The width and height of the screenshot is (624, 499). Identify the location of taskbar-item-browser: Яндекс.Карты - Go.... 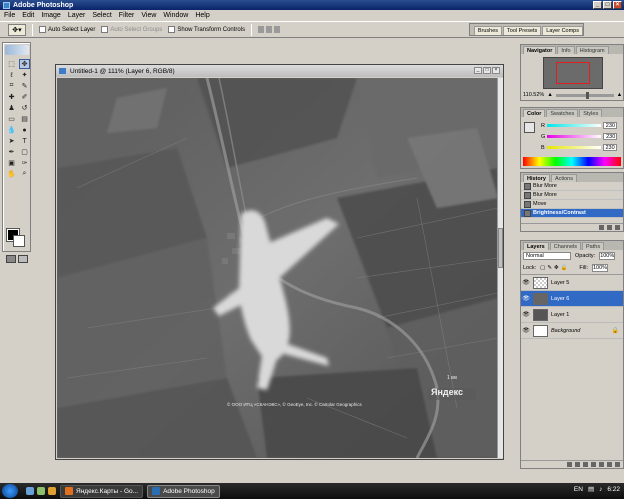
(102, 491).